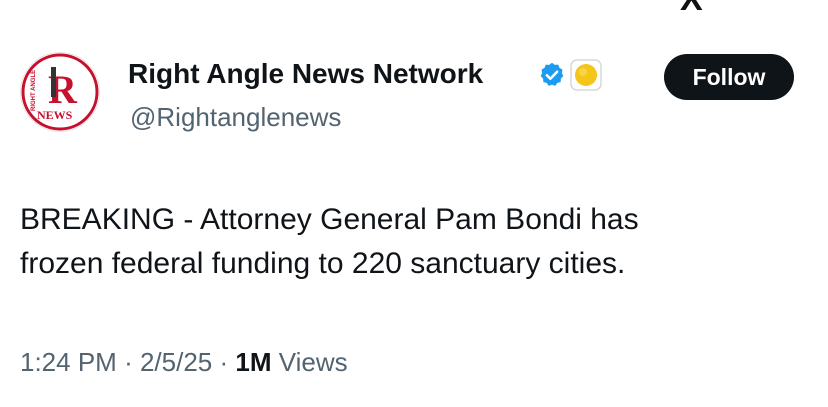 This screenshot has width=828, height=407. Describe the element at coordinates (586, 75) in the screenshot. I see `yellow-circle-affiliate-icon` at that location.